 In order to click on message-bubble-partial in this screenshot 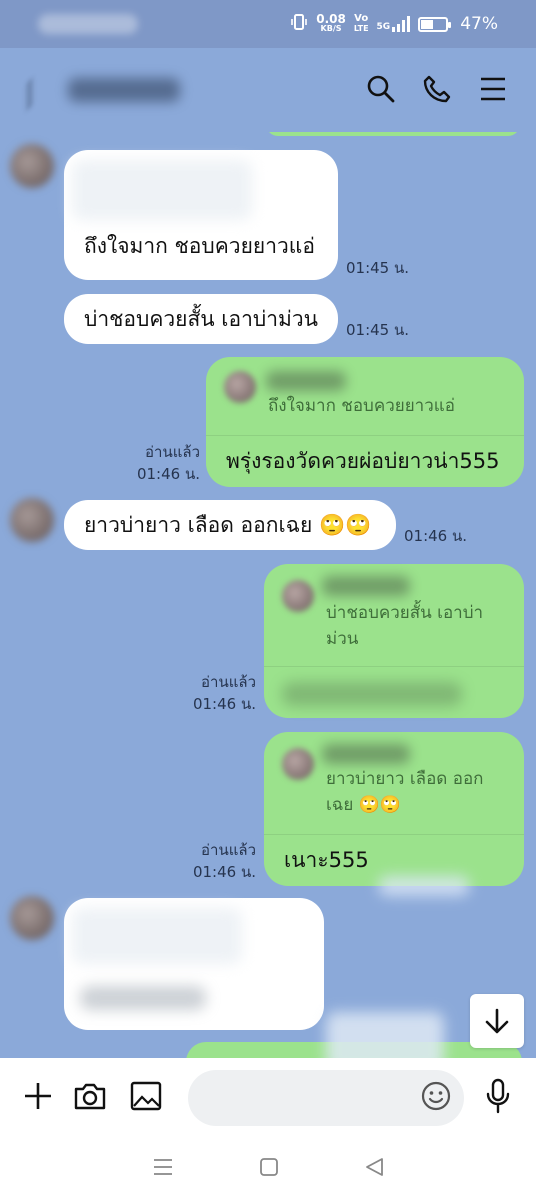, I will do `click(393, 134)`.